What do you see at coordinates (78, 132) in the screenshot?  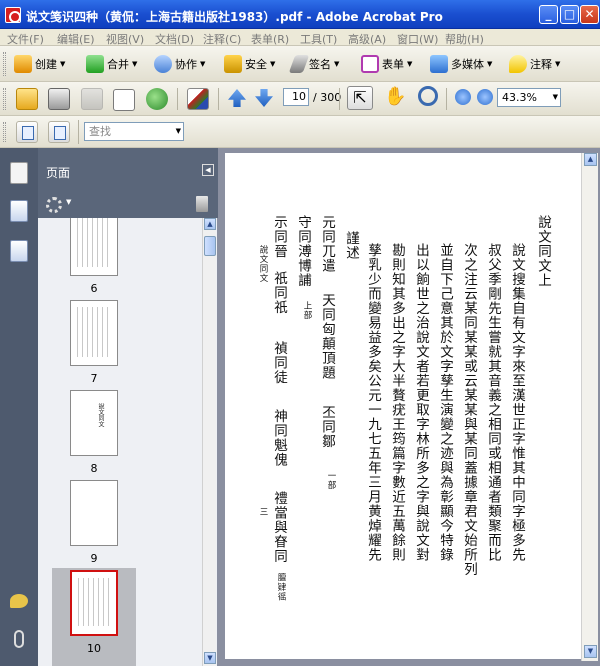 I see `toolbar-separator` at bounding box center [78, 132].